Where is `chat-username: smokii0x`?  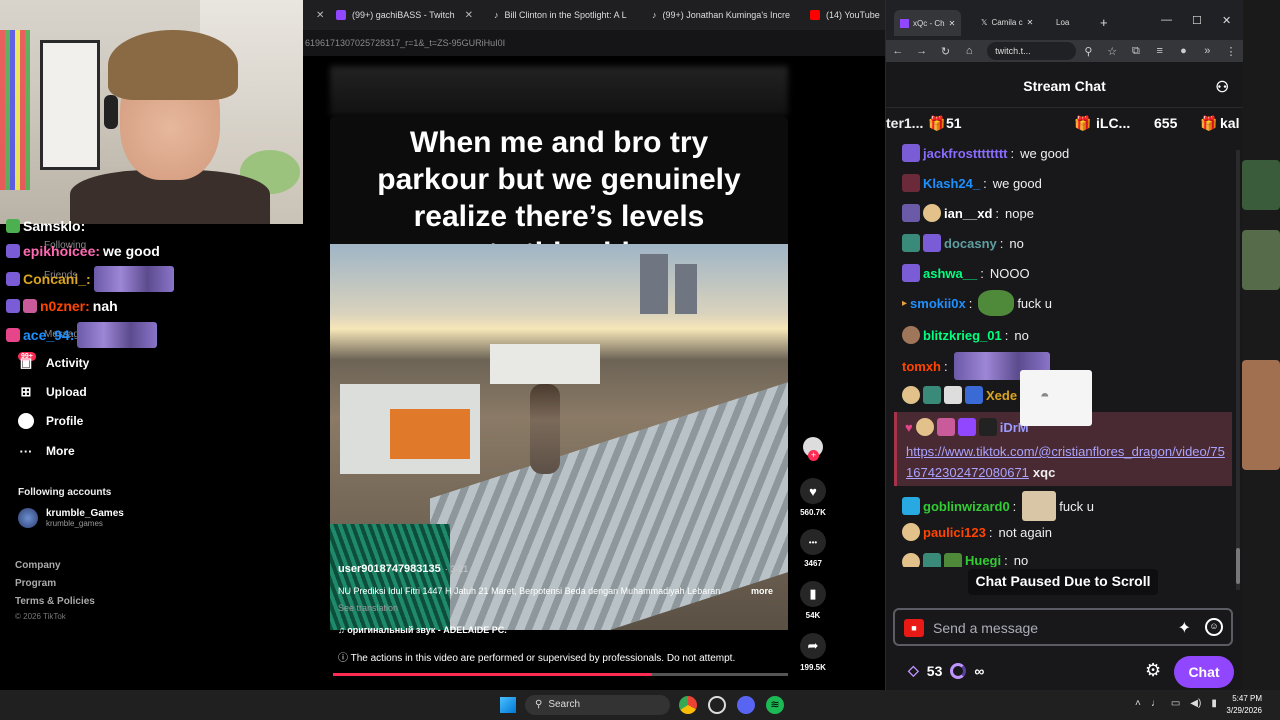 chat-username: smokii0x is located at coordinates (938, 303).